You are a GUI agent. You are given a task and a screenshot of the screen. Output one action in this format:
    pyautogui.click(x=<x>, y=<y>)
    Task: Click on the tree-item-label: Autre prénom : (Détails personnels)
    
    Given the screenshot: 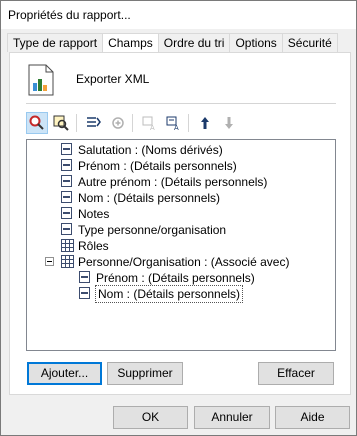 What is the action you would take?
    pyautogui.click(x=173, y=182)
    